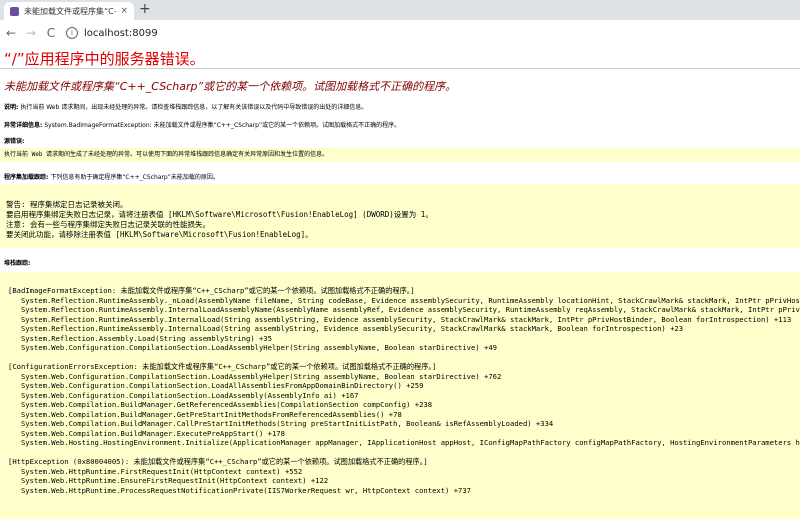  I want to click on stack-trace-line: 堆栈跟踪:, so click(17, 262).